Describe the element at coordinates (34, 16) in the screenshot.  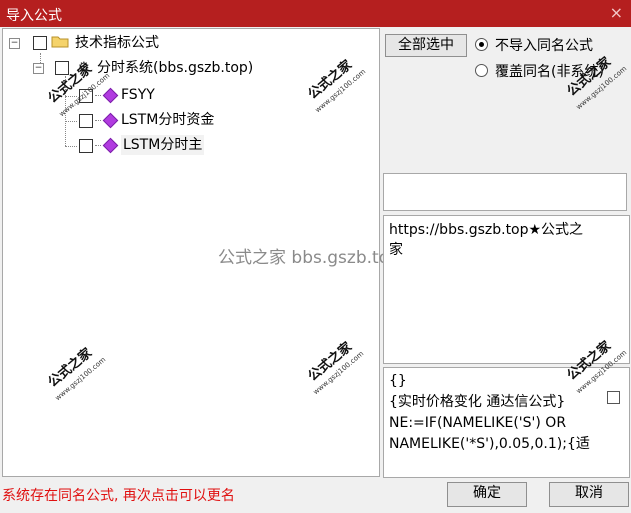
I see `window-title: 导入公式` at that location.